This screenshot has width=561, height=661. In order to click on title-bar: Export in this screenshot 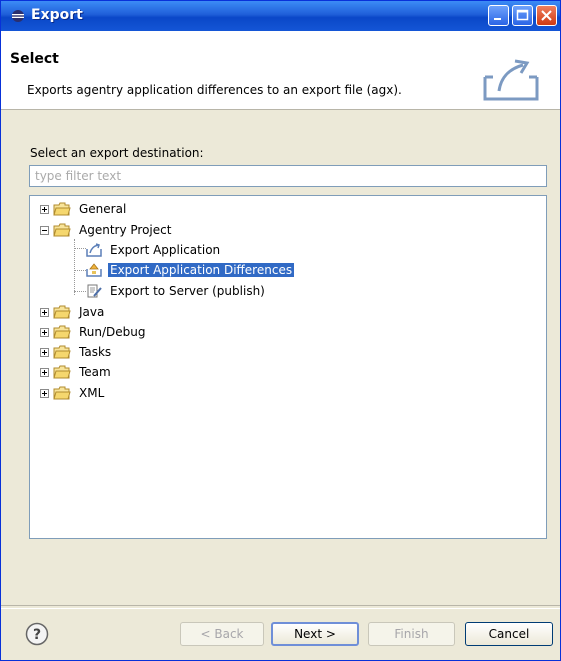, I will do `click(280, 16)`.